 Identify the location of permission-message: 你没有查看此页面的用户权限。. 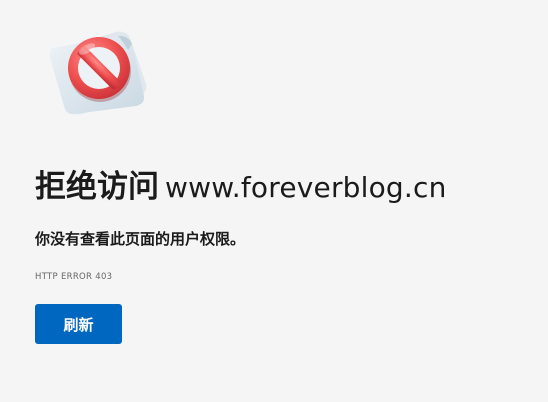
(140, 239).